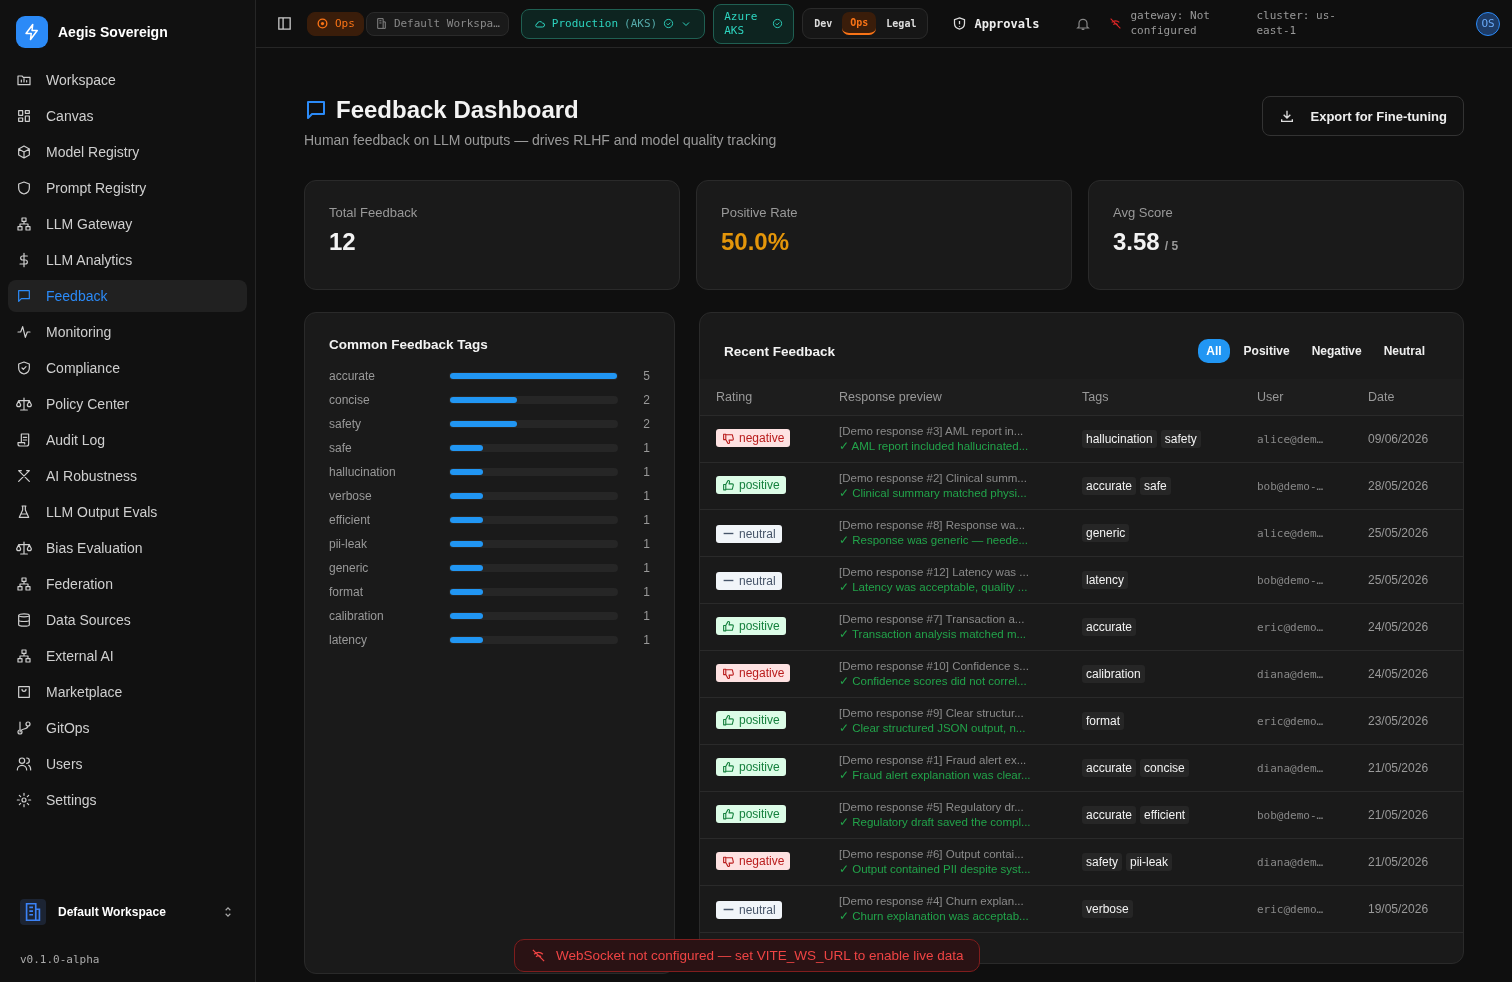 Image resolution: width=1512 pixels, height=982 pixels. Describe the element at coordinates (1164, 768) in the screenshot. I see `tag-chip: concise` at that location.